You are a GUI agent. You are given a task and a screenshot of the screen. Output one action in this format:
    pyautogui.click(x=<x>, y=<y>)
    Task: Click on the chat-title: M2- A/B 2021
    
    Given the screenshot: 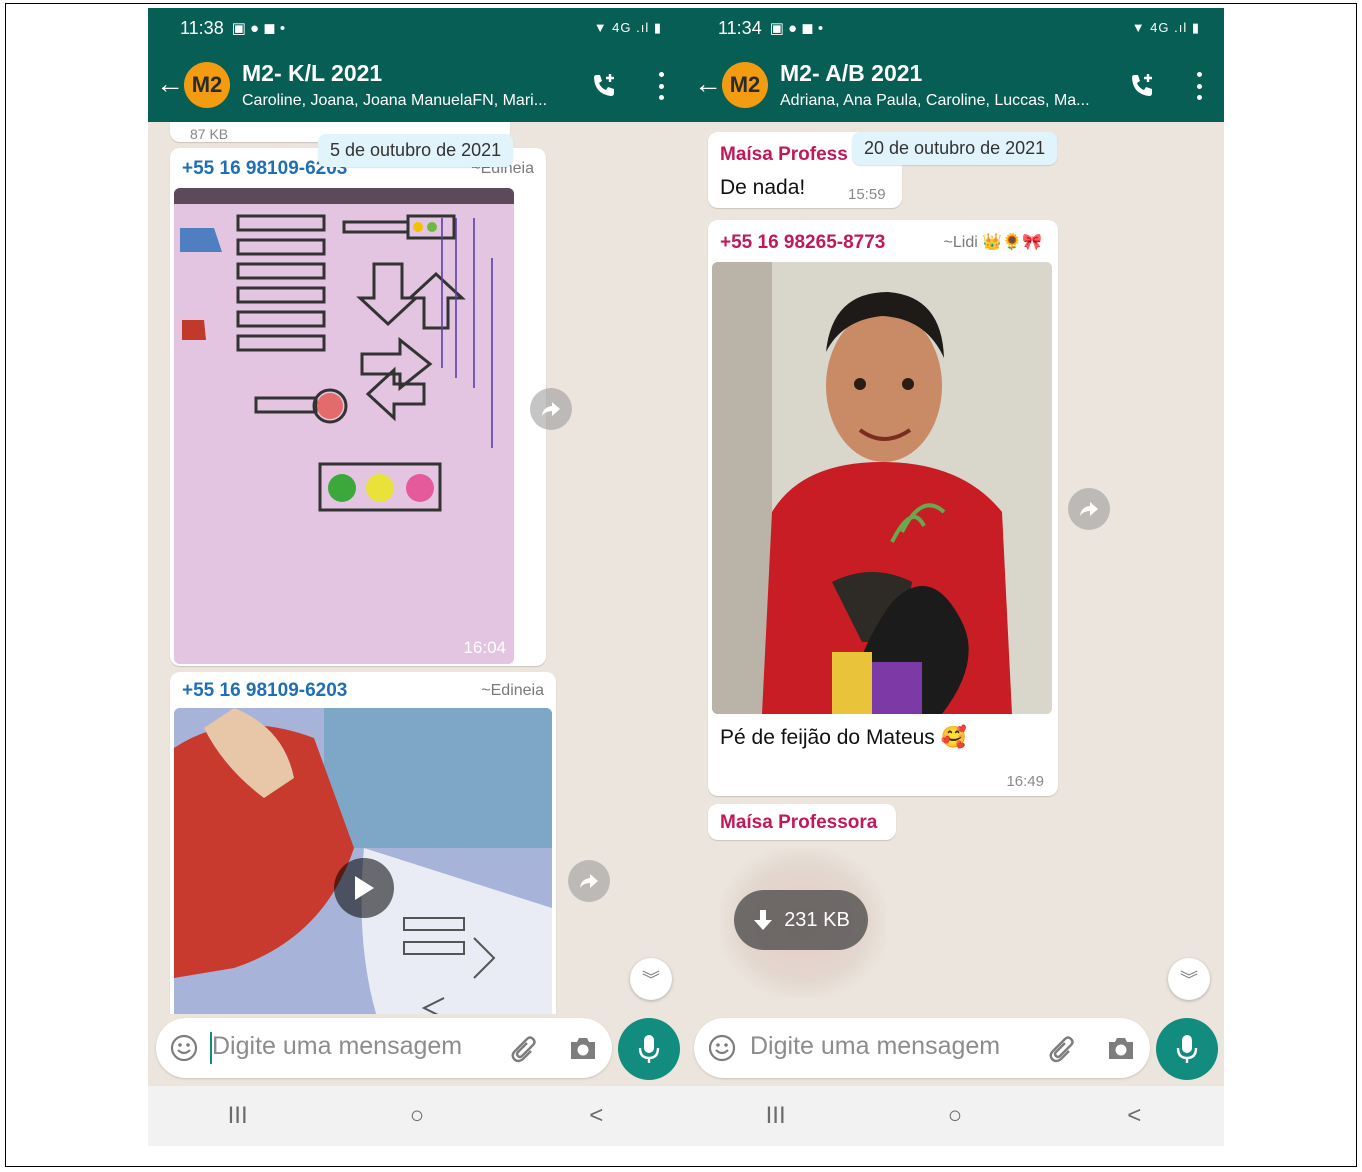 What is the action you would take?
    pyautogui.click(x=851, y=73)
    